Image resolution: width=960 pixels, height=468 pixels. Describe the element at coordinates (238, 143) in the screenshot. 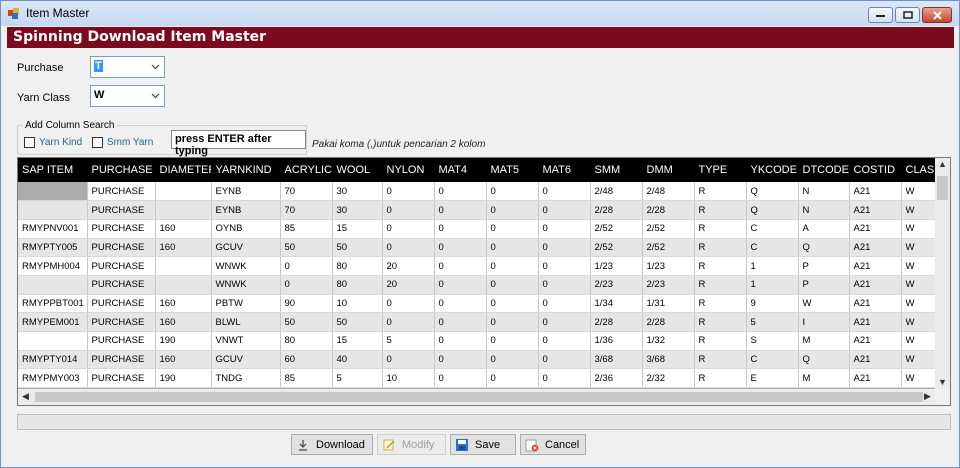

I see `column-search-input: press ENTER after typing` at that location.